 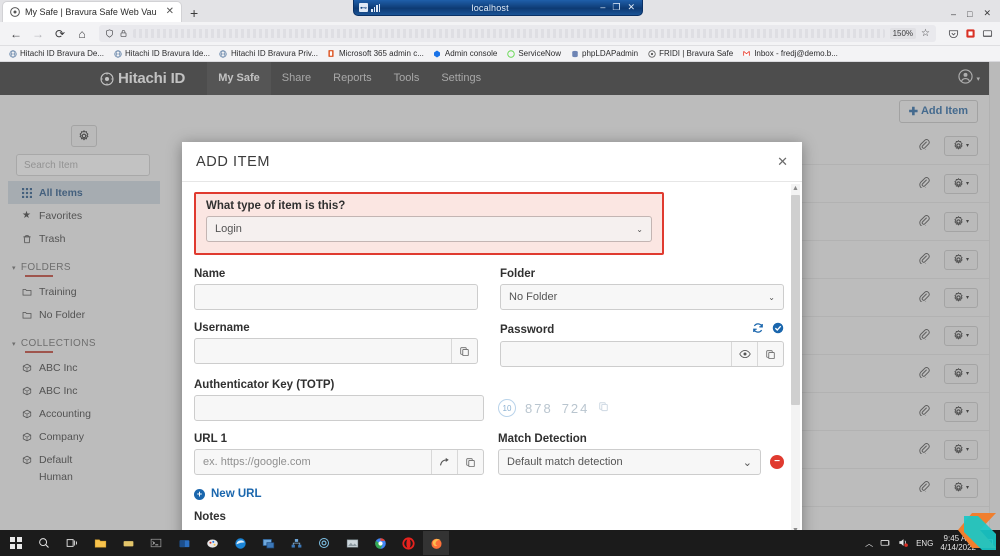 What do you see at coordinates (436, 543) in the screenshot?
I see `firefox-icon` at bounding box center [436, 543].